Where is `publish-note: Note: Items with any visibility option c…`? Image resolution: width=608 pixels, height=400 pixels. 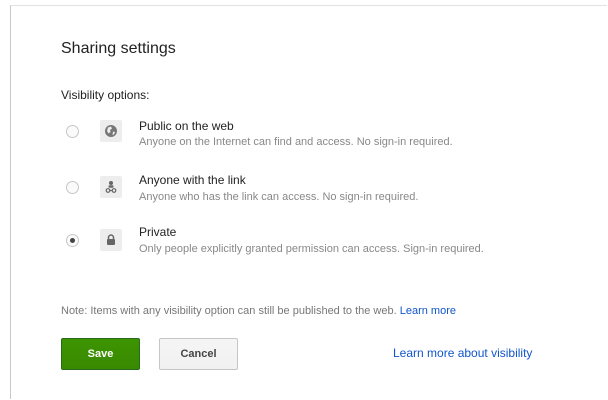 publish-note: Note: Items with any visibility option c… is located at coordinates (258, 311).